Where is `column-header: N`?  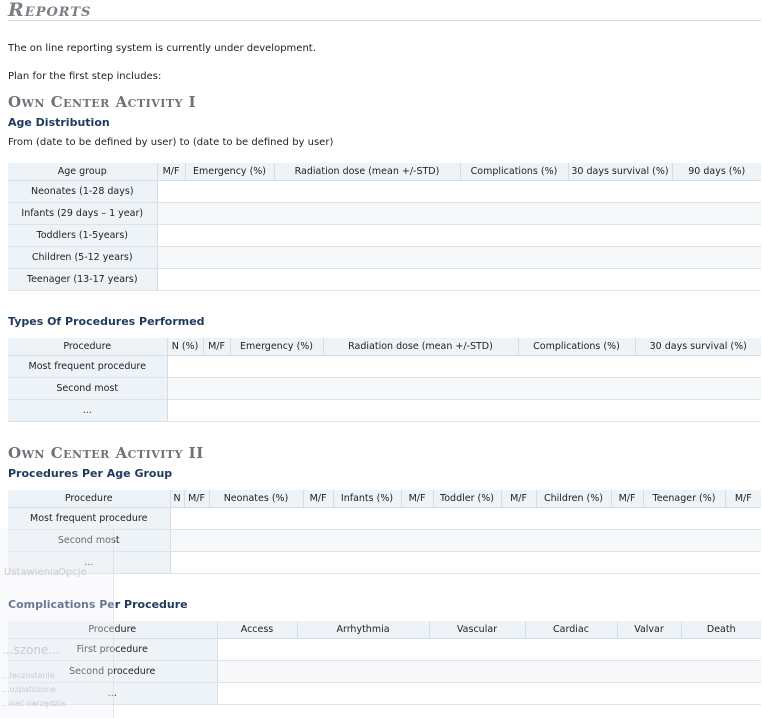
column-header: N is located at coordinates (177, 499).